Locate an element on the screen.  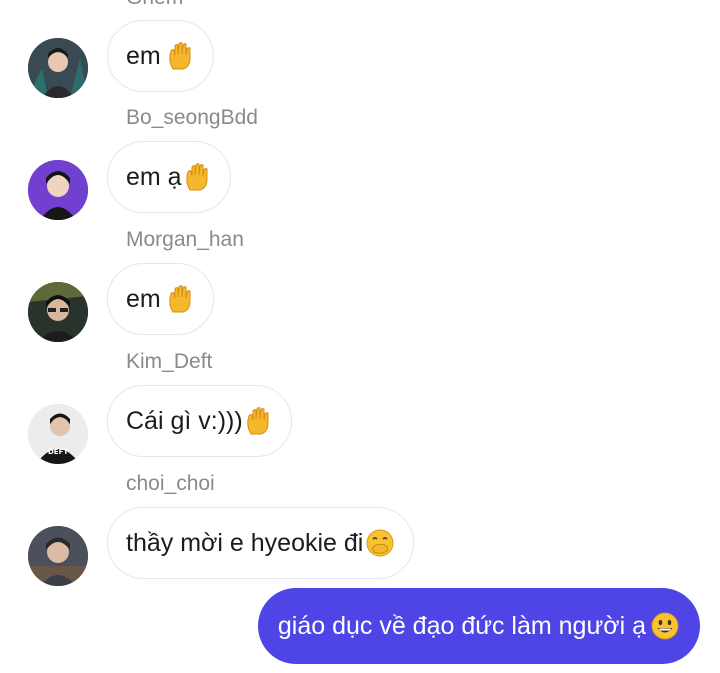
sender-name: Kim_Deft is located at coordinates (169, 361).